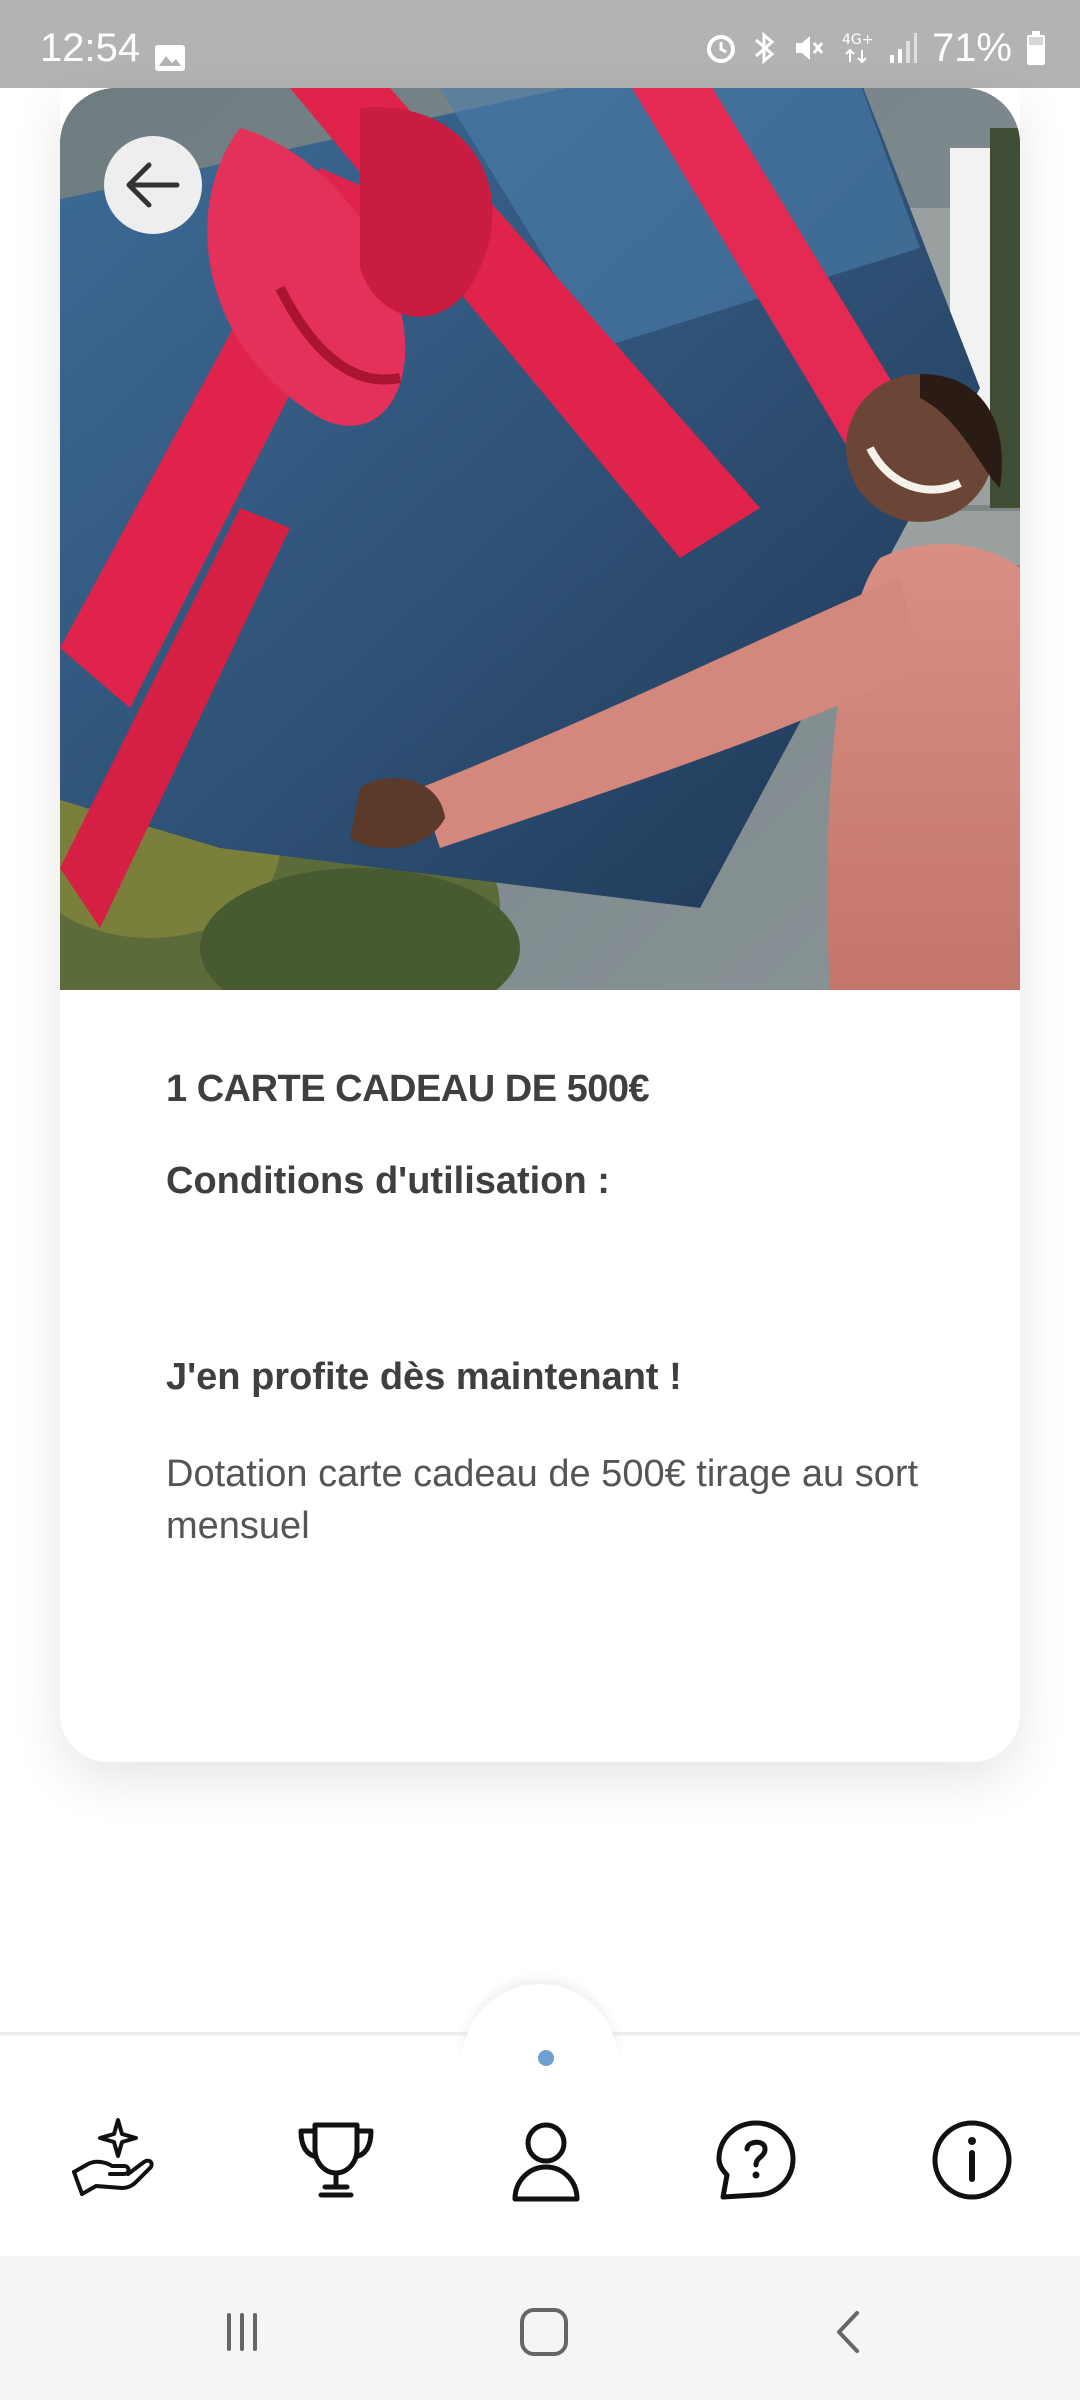  Describe the element at coordinates (720, 49) in the screenshot. I see `alarm-icon` at that location.